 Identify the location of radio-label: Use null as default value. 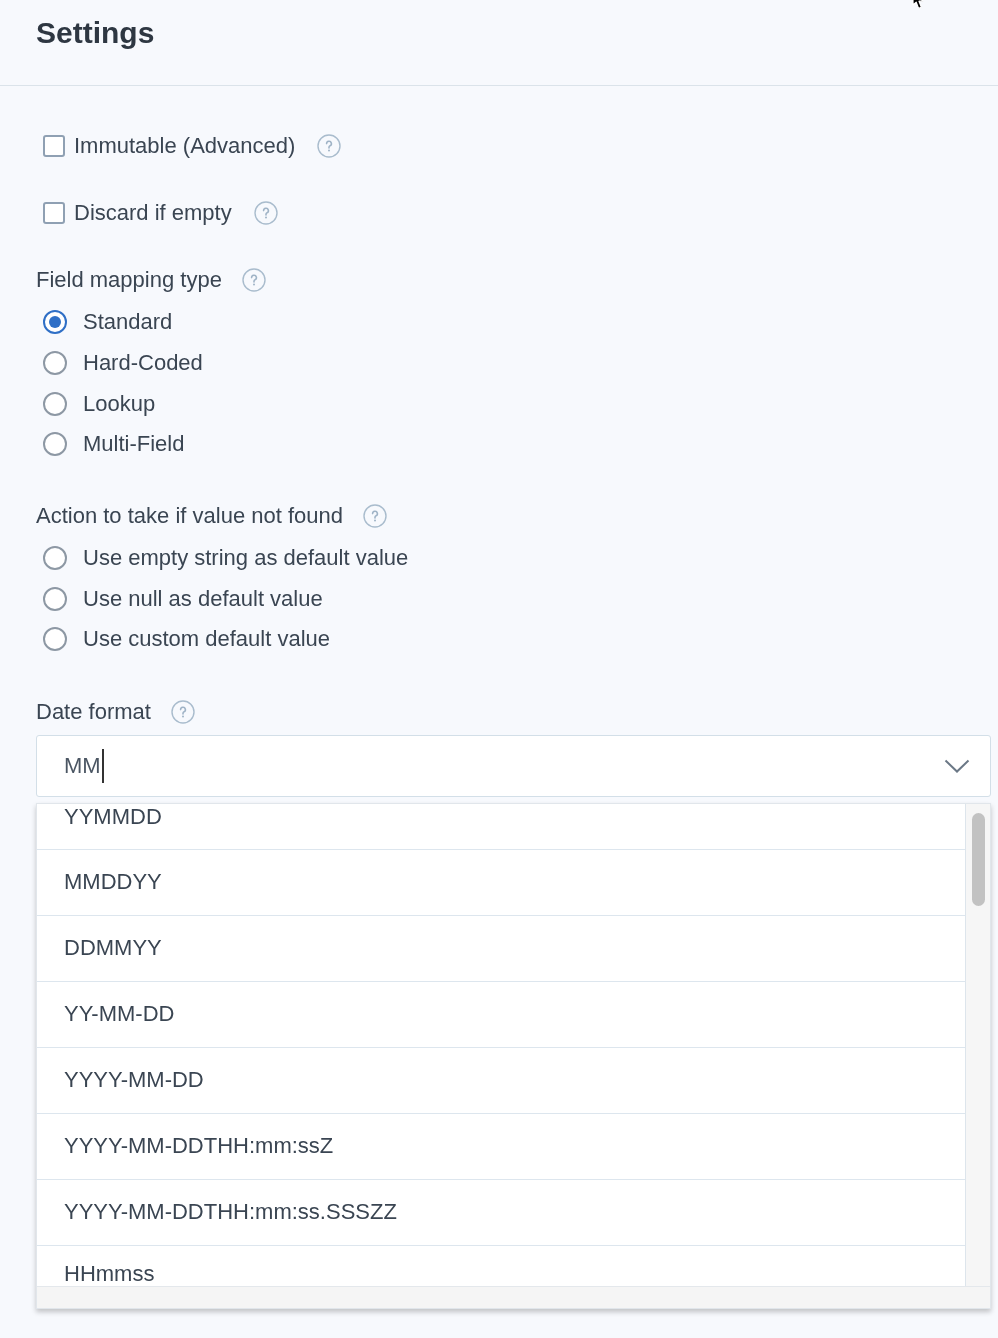
(203, 598).